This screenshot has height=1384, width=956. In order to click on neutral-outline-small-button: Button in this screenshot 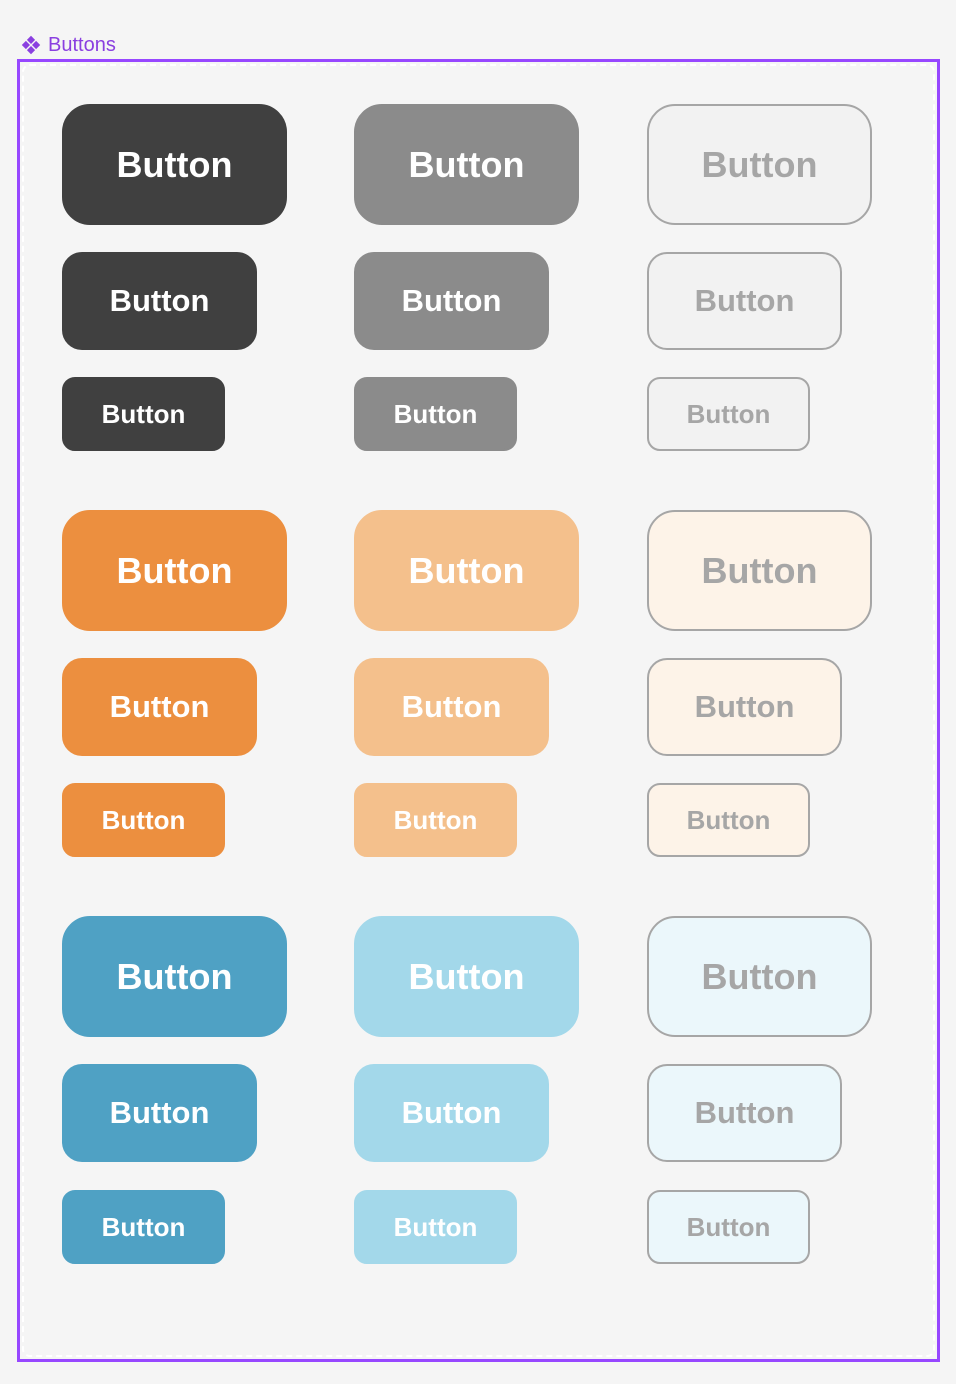, I will do `click(728, 414)`.